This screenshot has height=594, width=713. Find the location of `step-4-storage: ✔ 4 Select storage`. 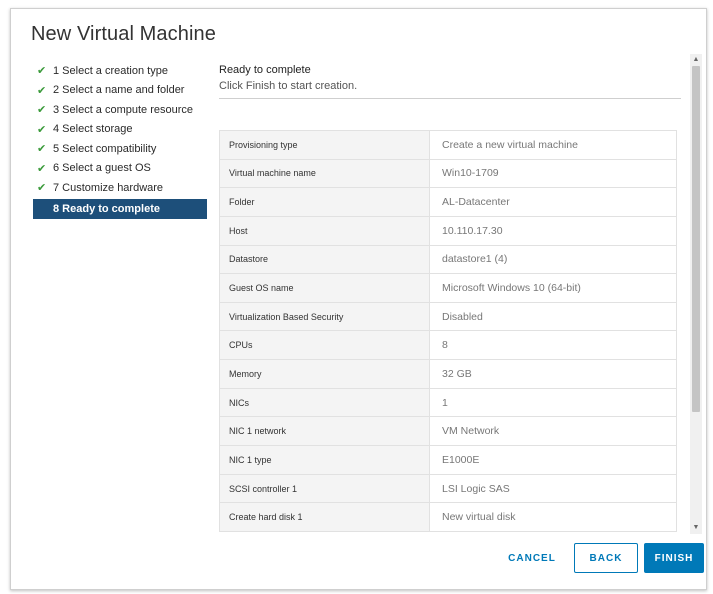

step-4-storage: ✔ 4 Select storage is located at coordinates (120, 130).